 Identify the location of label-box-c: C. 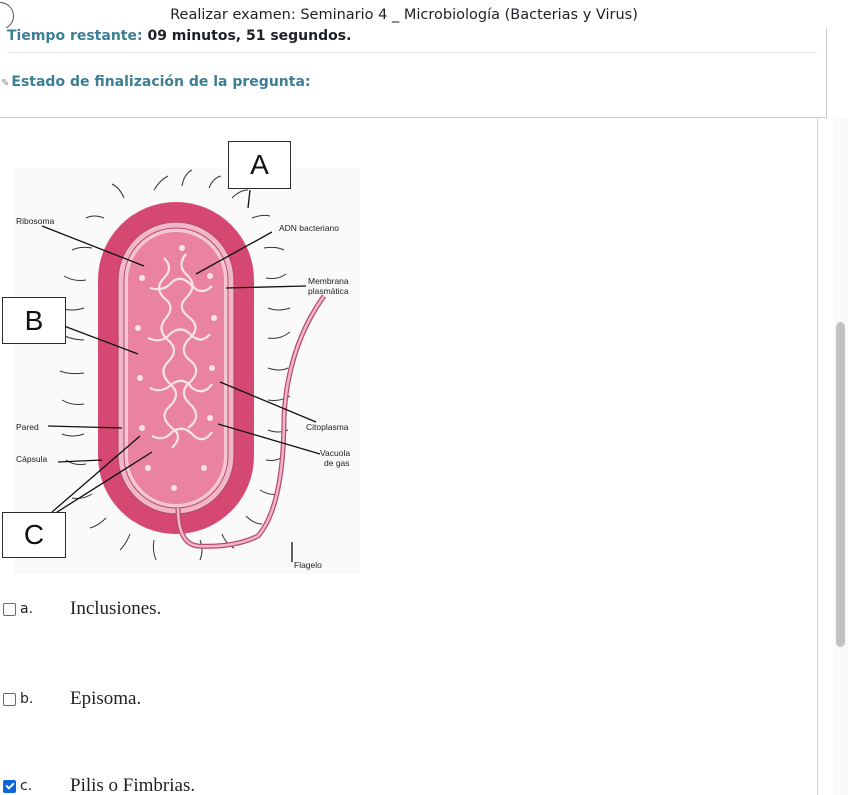
(34, 535).